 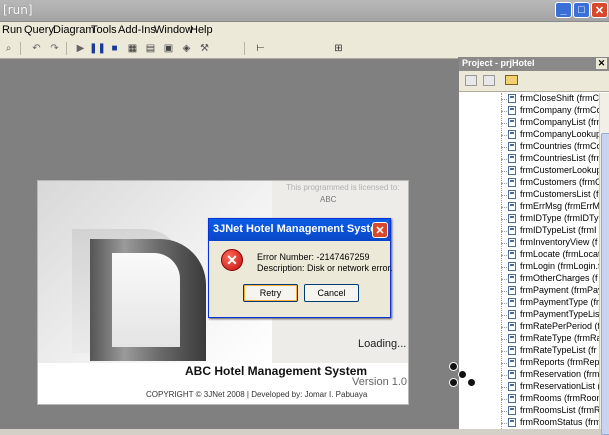 I want to click on view-object-icon, so click(x=489, y=80).